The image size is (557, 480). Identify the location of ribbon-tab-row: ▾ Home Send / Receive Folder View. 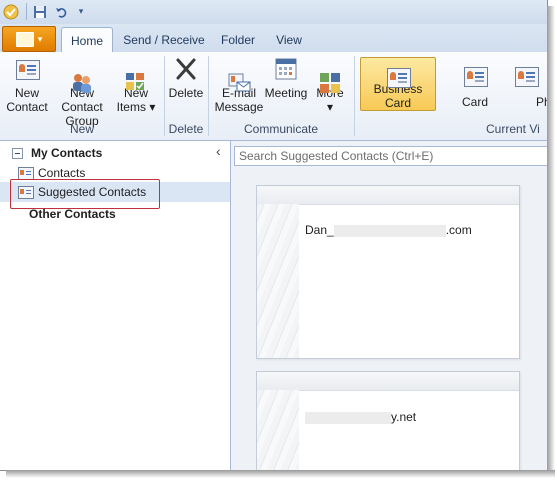
(273, 39).